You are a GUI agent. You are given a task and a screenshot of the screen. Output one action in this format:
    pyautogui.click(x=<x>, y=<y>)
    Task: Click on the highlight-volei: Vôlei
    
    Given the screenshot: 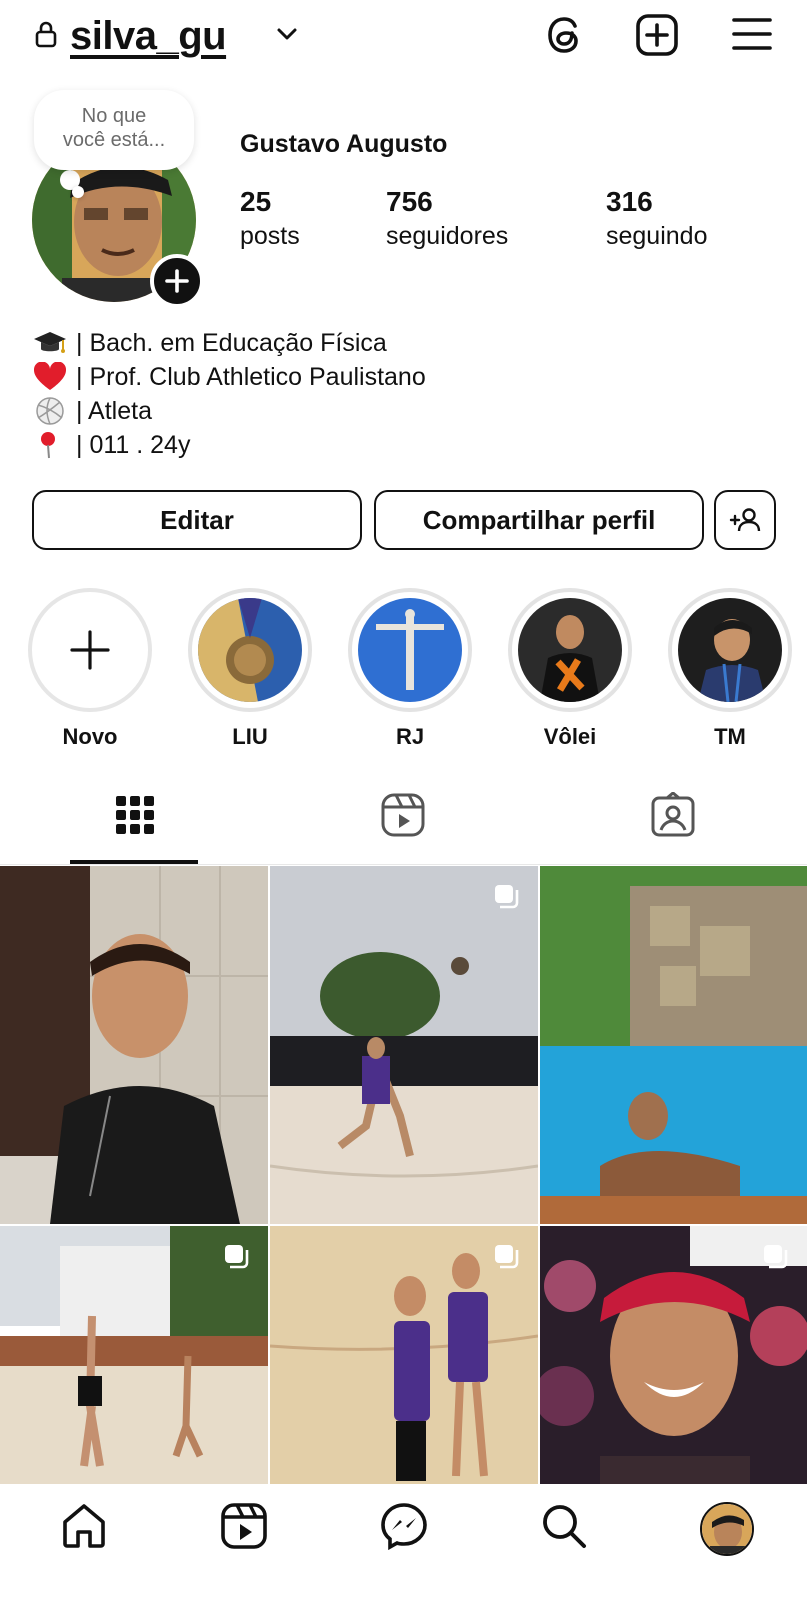 What is the action you would take?
    pyautogui.click(x=570, y=669)
    